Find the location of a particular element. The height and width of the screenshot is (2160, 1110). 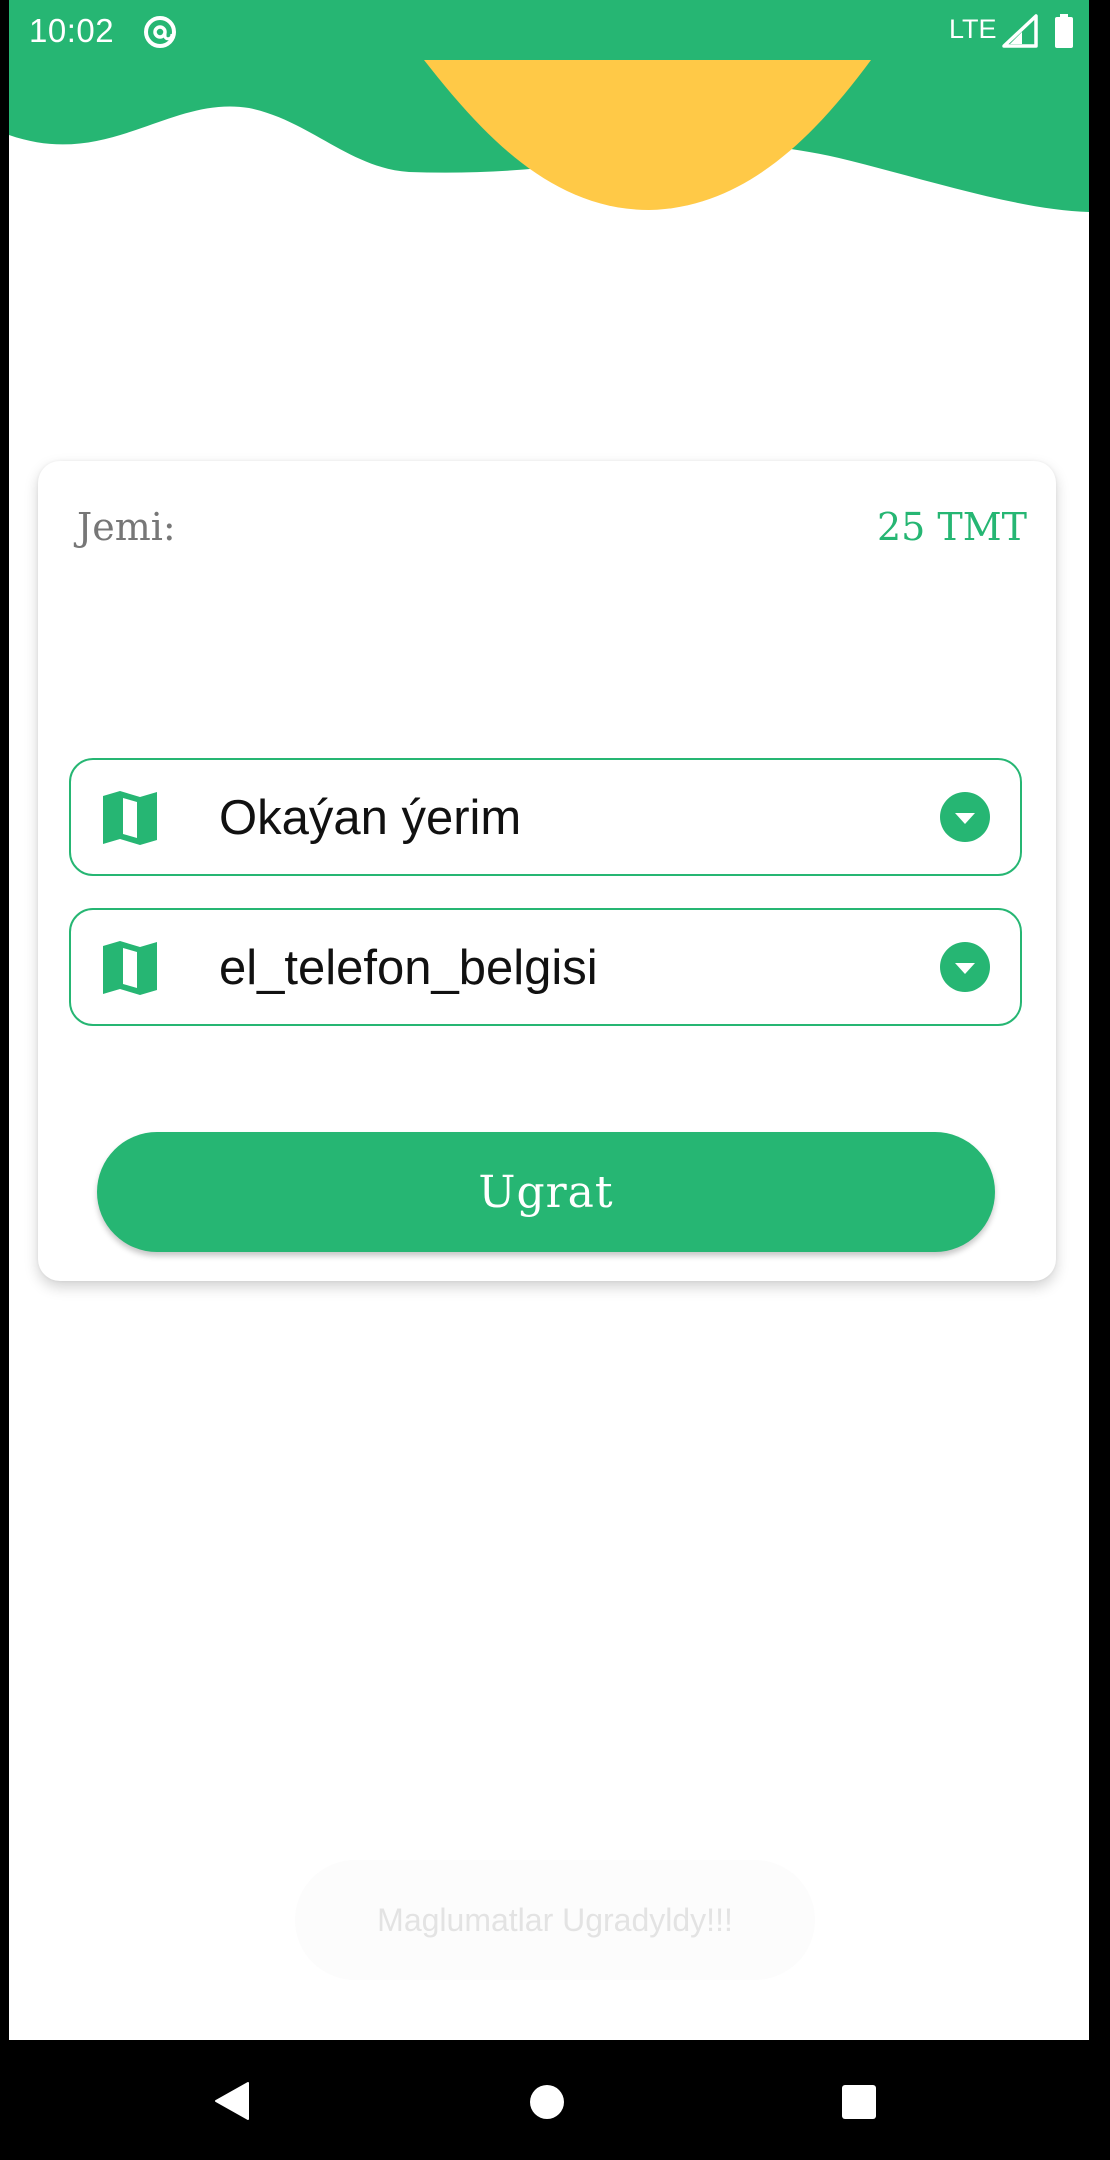

location-dropdown: Okaýan ýerim is located at coordinates (545, 817).